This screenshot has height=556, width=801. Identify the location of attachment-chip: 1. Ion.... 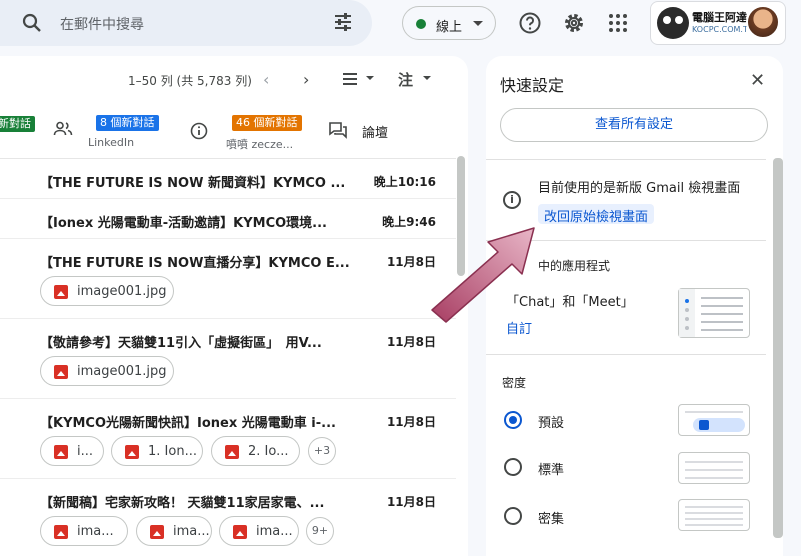
(157, 451).